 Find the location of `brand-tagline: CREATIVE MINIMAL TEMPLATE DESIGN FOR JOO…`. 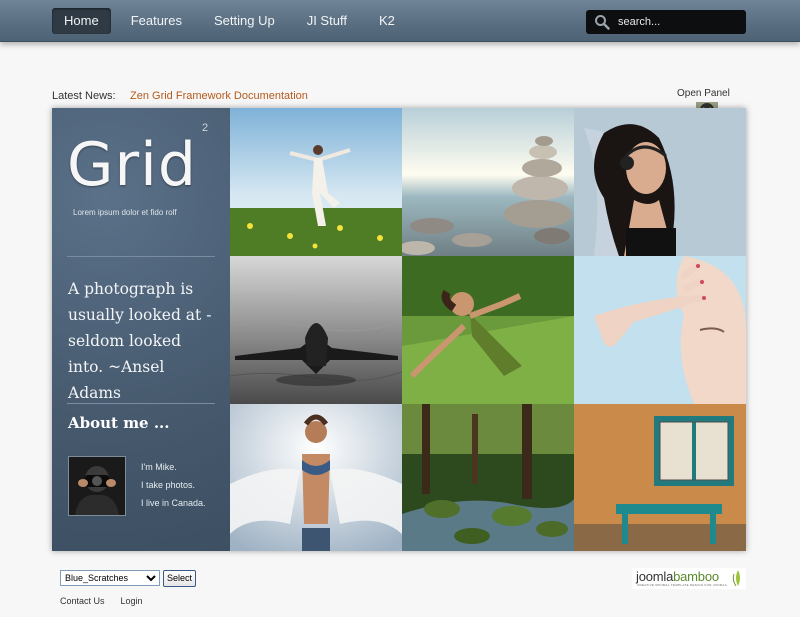

brand-tagline: CREATIVE MINIMAL TEMPLATE DESIGN FOR JOO… is located at coordinates (682, 585).